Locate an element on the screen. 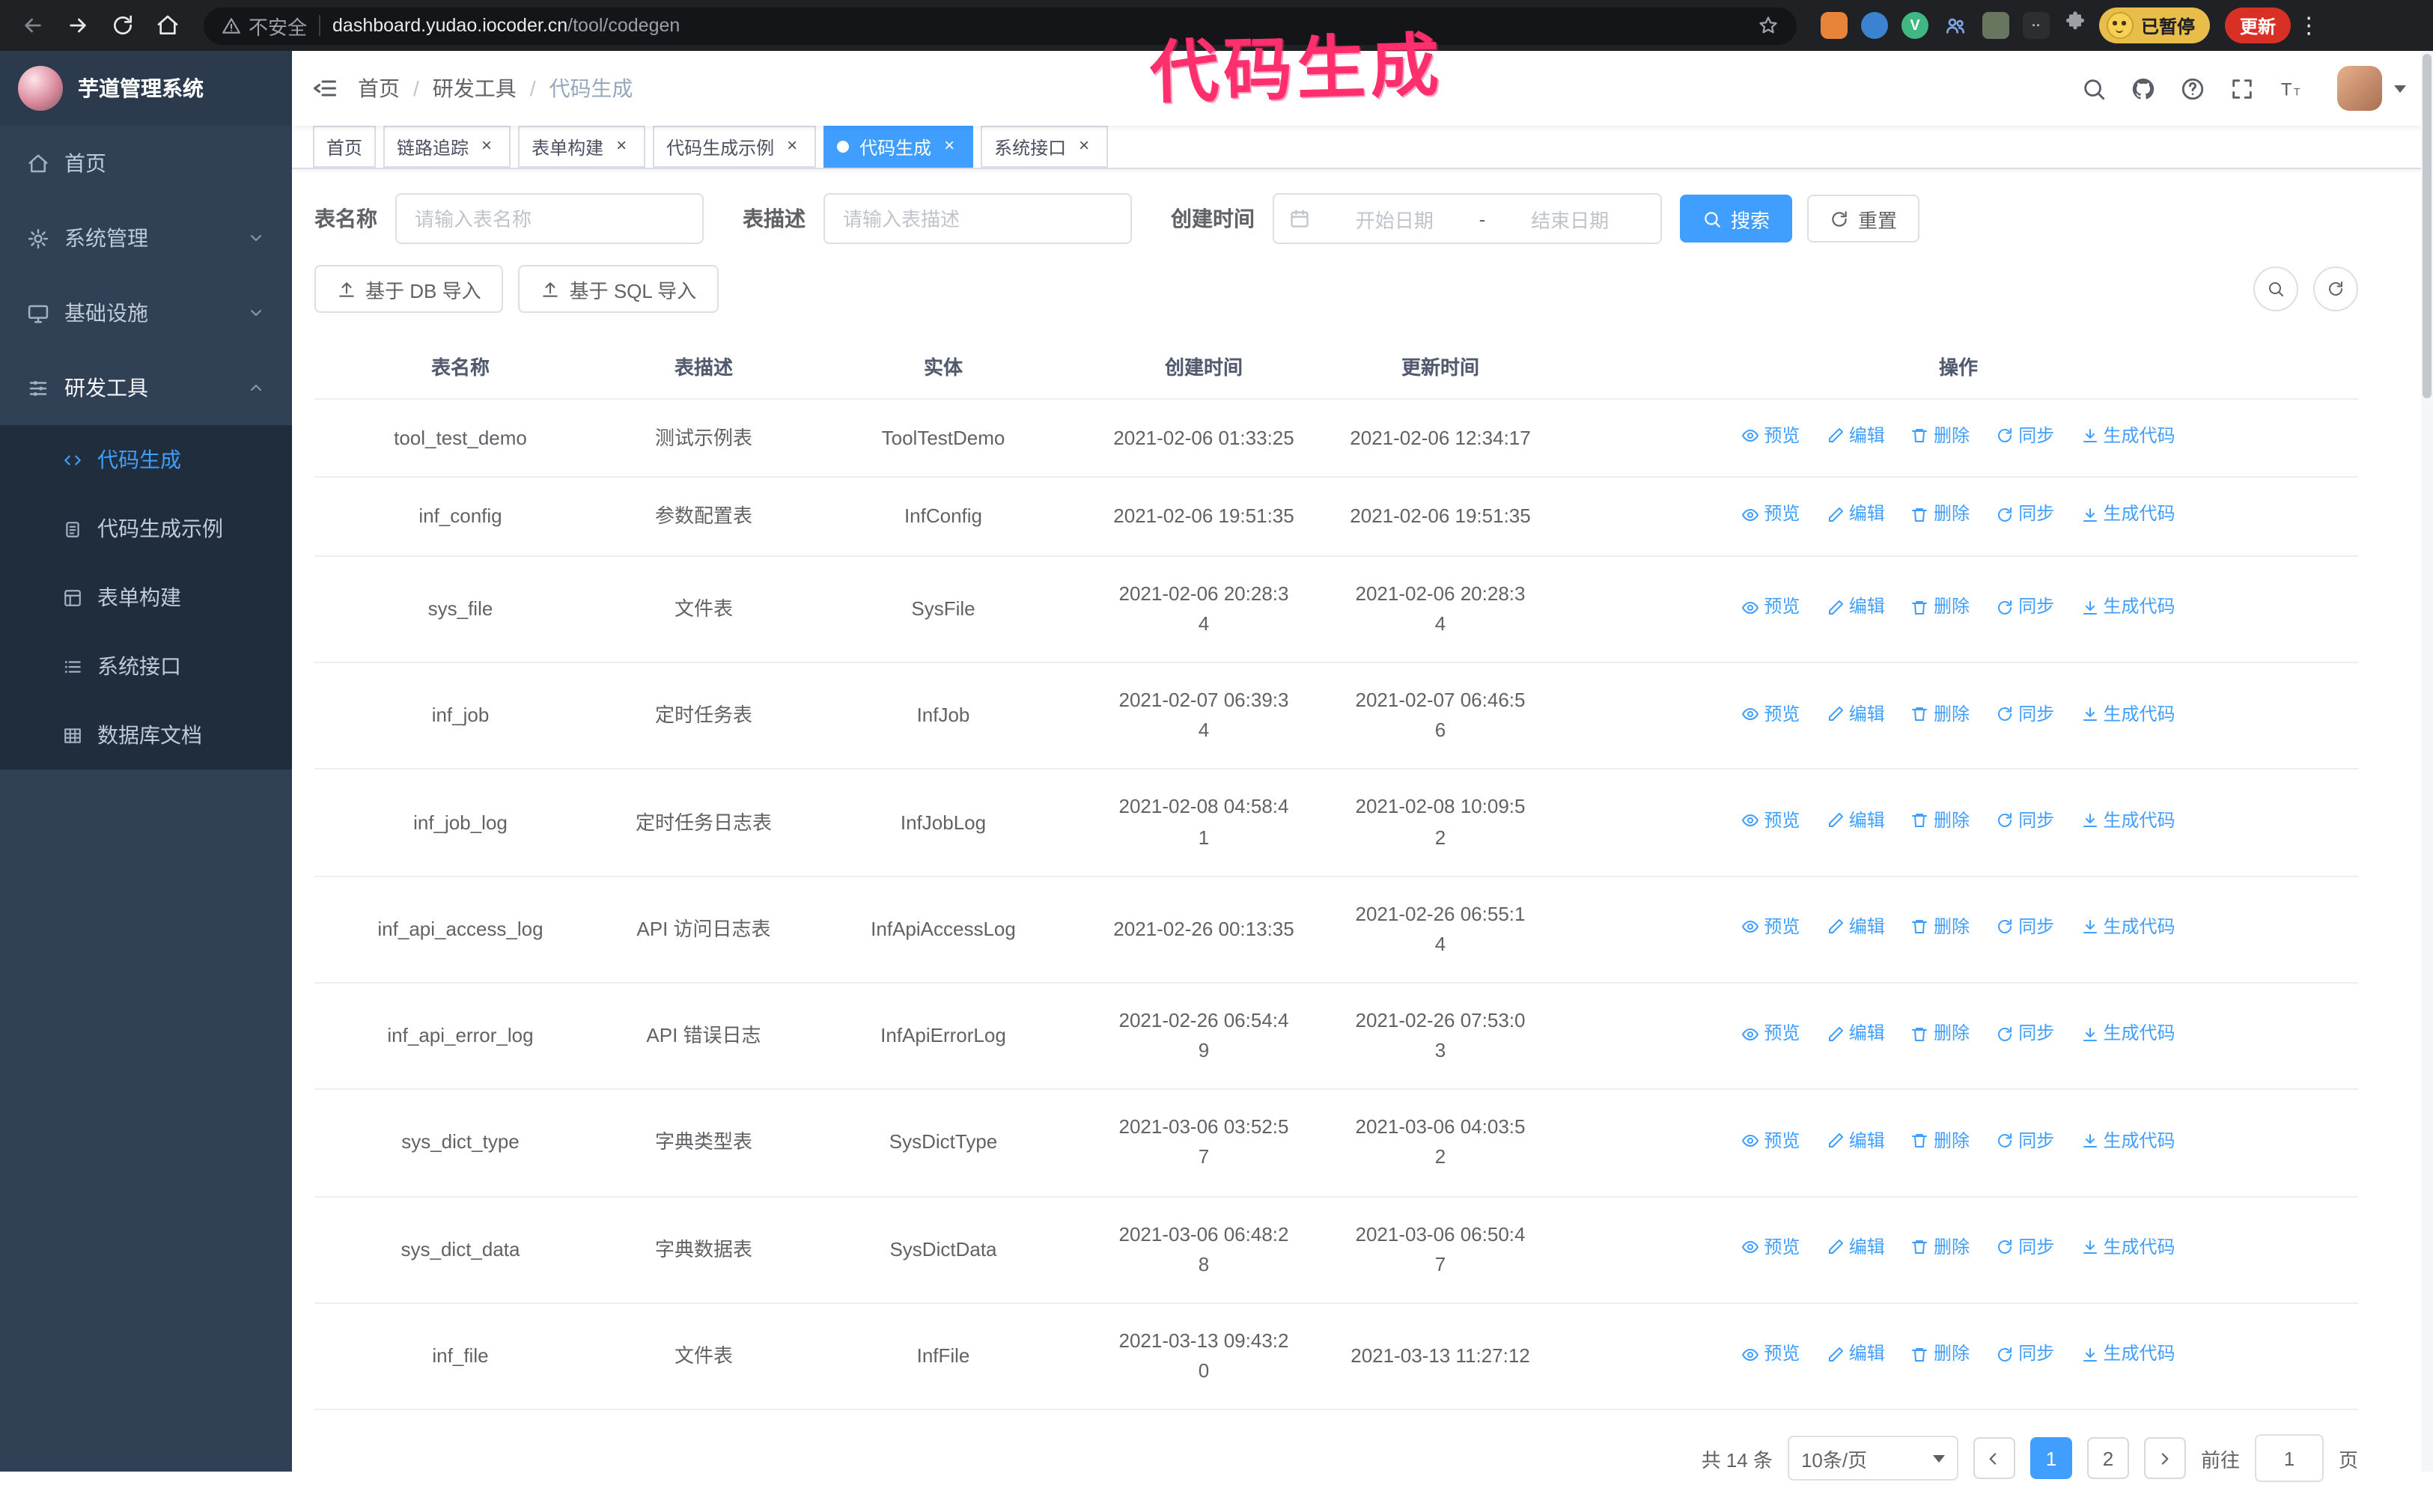 The width and height of the screenshot is (2433, 1512). search-button: 搜索 is located at coordinates (1736, 219).